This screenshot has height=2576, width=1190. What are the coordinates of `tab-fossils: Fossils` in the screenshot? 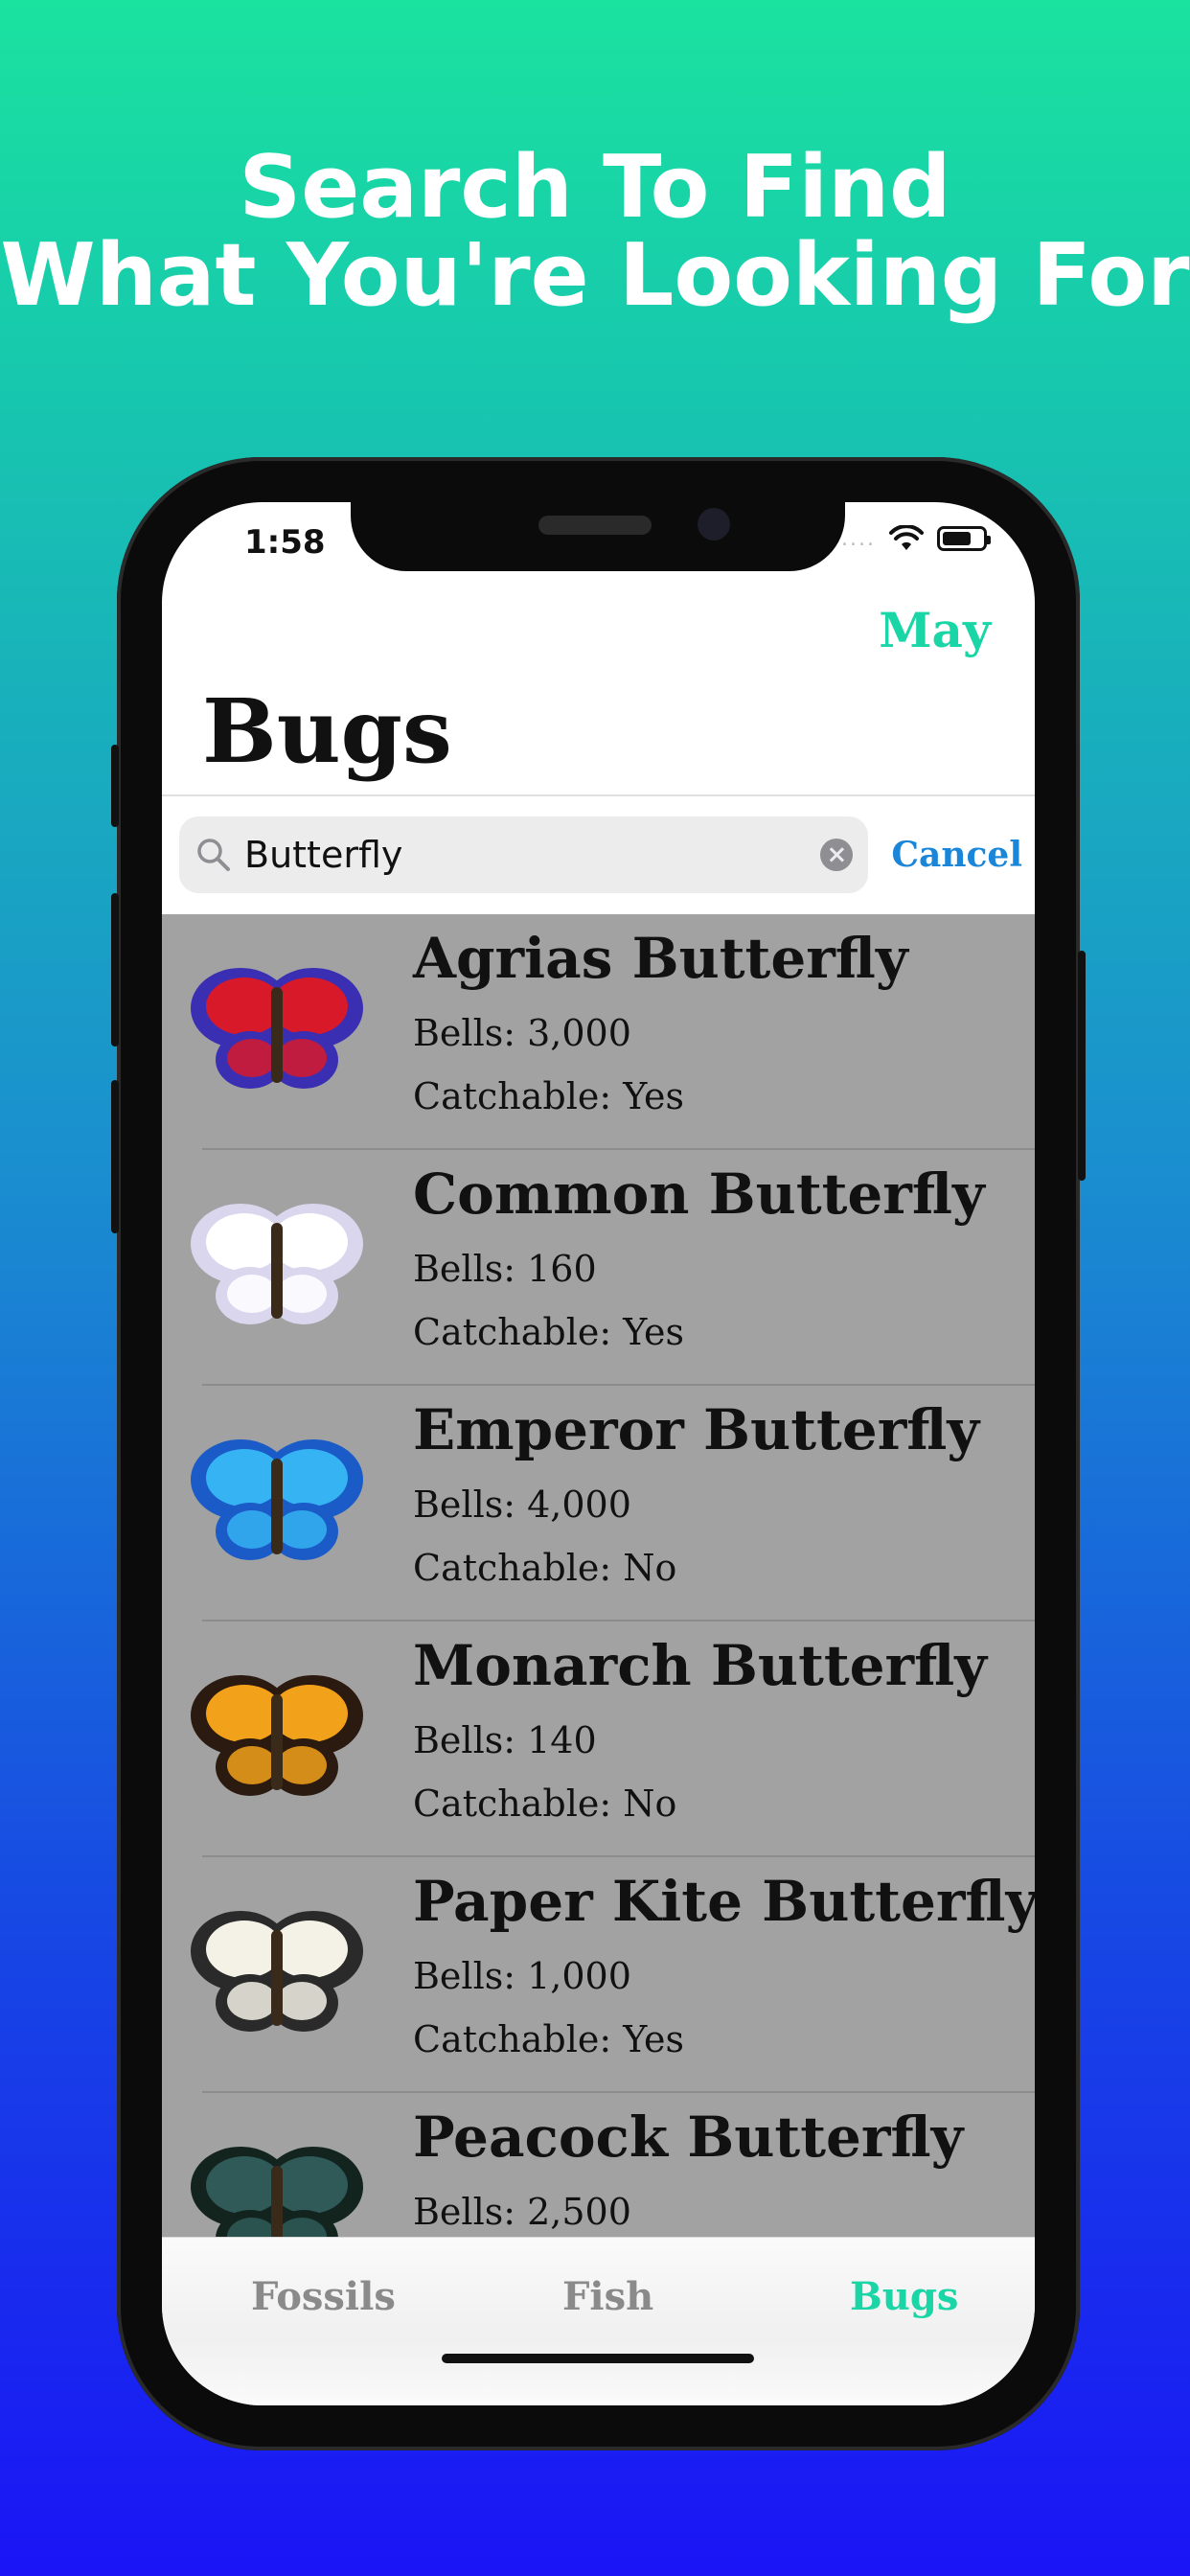 It's located at (324, 2296).